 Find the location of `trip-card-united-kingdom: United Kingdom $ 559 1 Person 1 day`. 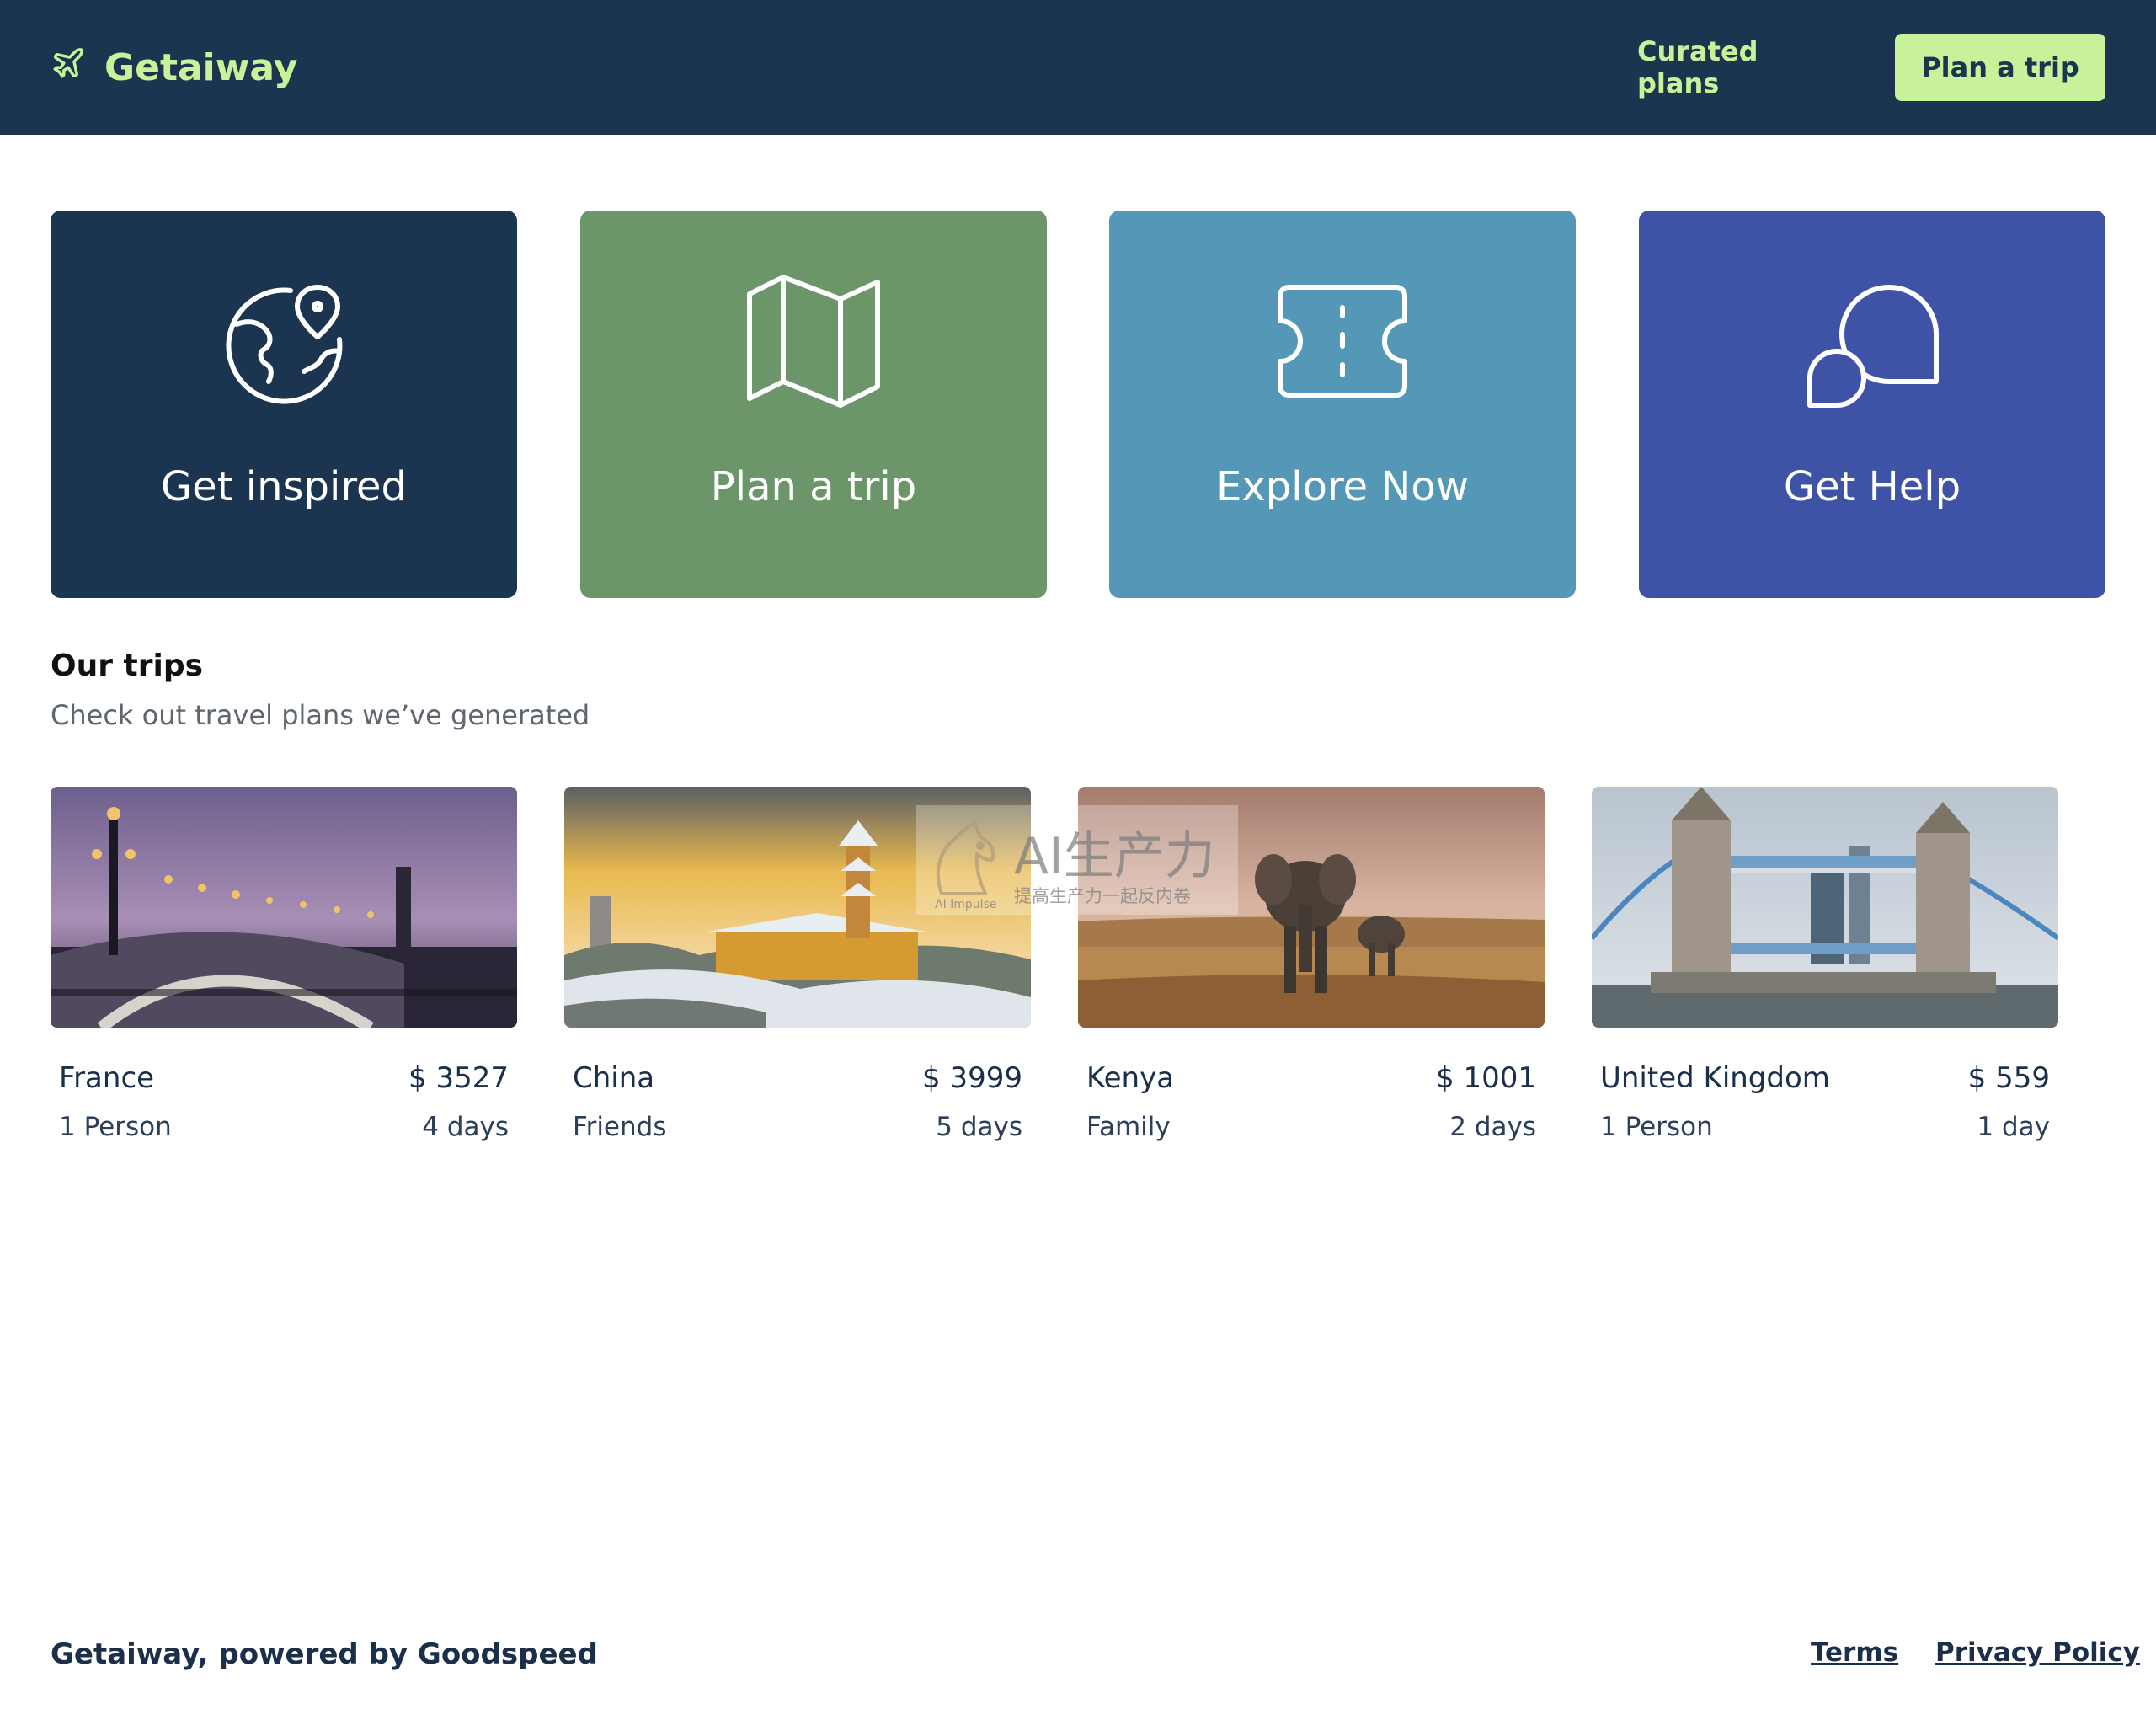

trip-card-united-kingdom: United Kingdom $ 559 1 Person 1 day is located at coordinates (1825, 972).